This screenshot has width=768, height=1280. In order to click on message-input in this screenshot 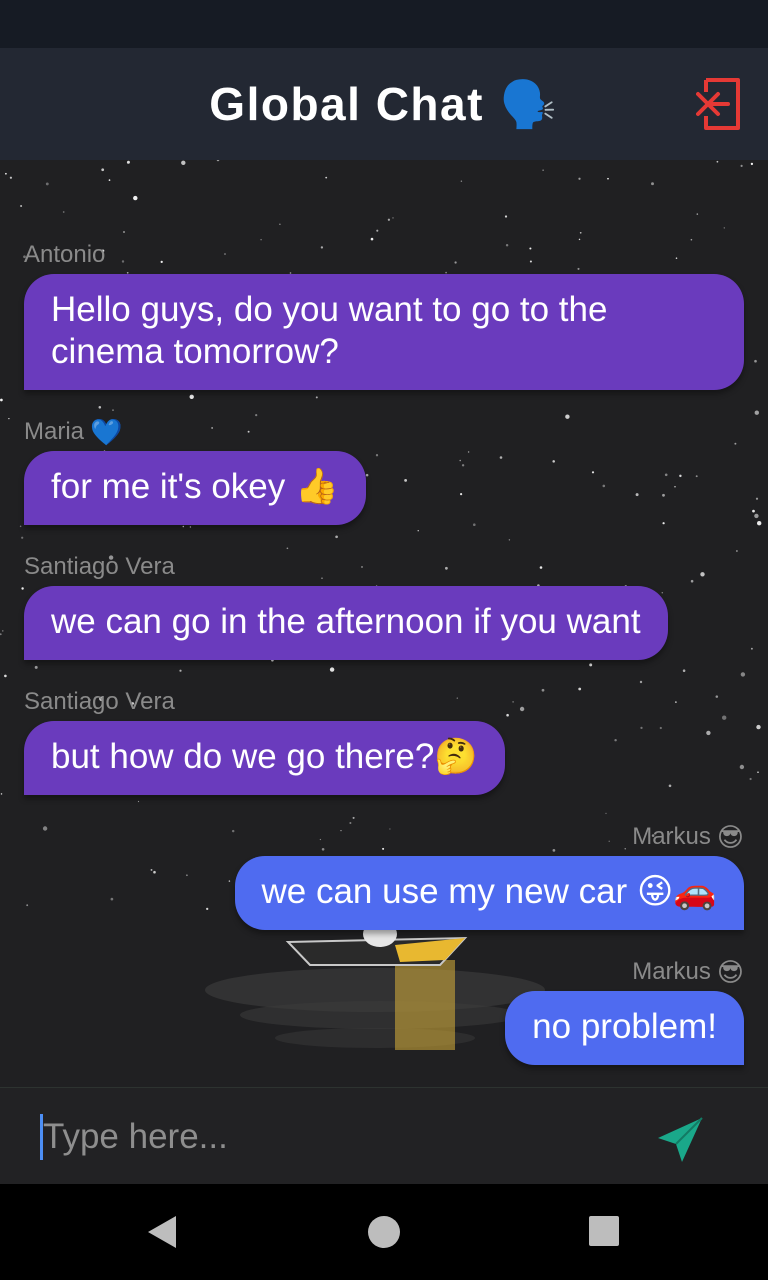, I will do `click(320, 1137)`.